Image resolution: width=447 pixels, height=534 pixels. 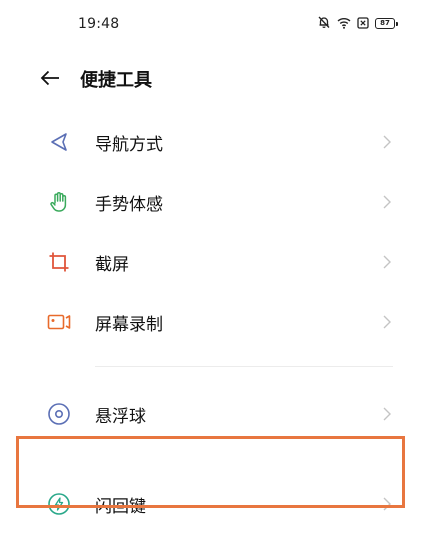 I want to click on menu-item-navigation: 导航方式, so click(x=223, y=142).